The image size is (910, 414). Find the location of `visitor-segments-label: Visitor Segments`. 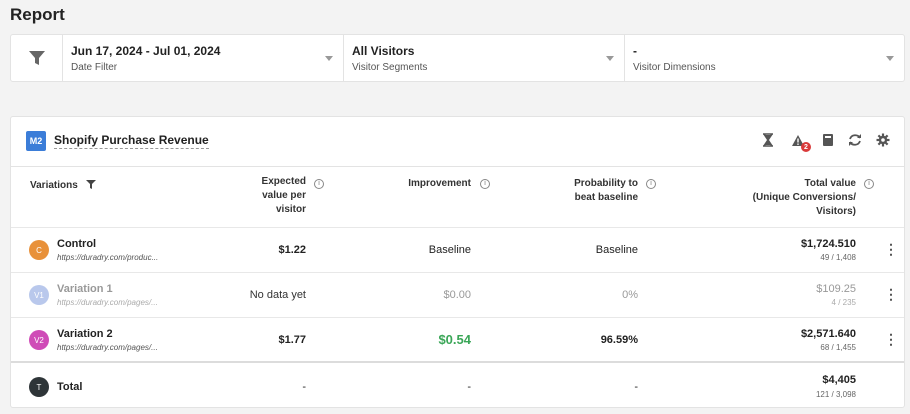

visitor-segments-label: Visitor Segments is located at coordinates (390, 67).